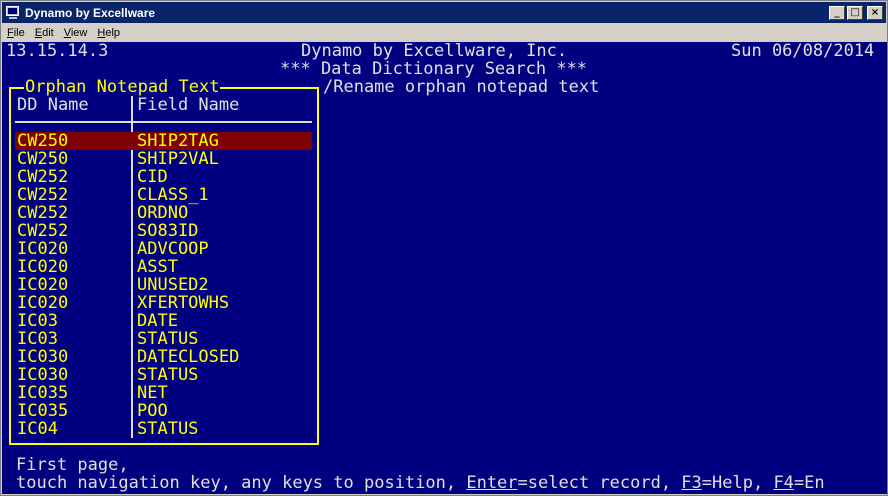 This screenshot has height=496, width=888. I want to click on table-row: IC04 STATUS, so click(163, 429).